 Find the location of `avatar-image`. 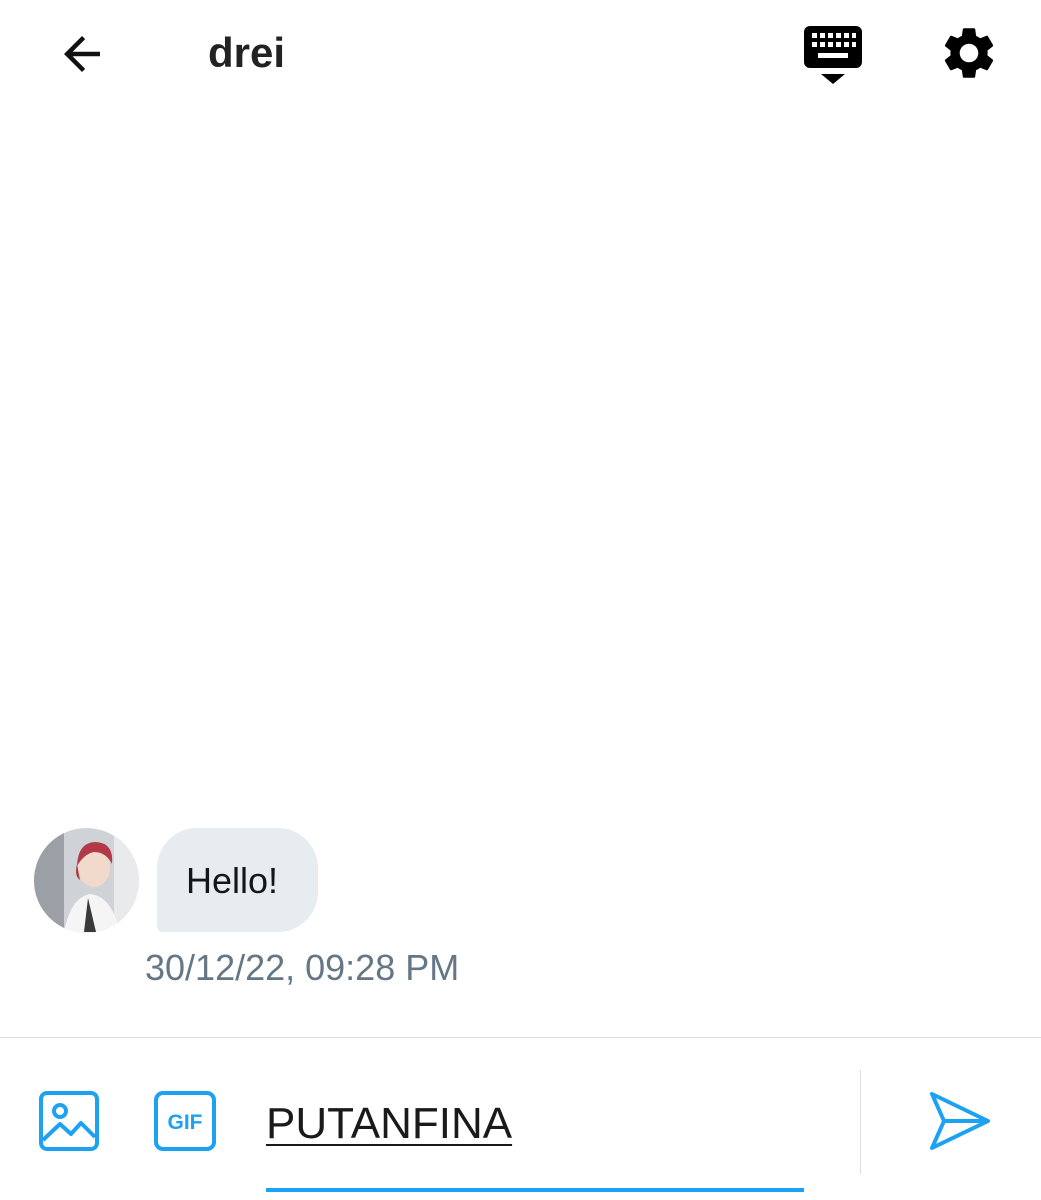

avatar-image is located at coordinates (86, 880).